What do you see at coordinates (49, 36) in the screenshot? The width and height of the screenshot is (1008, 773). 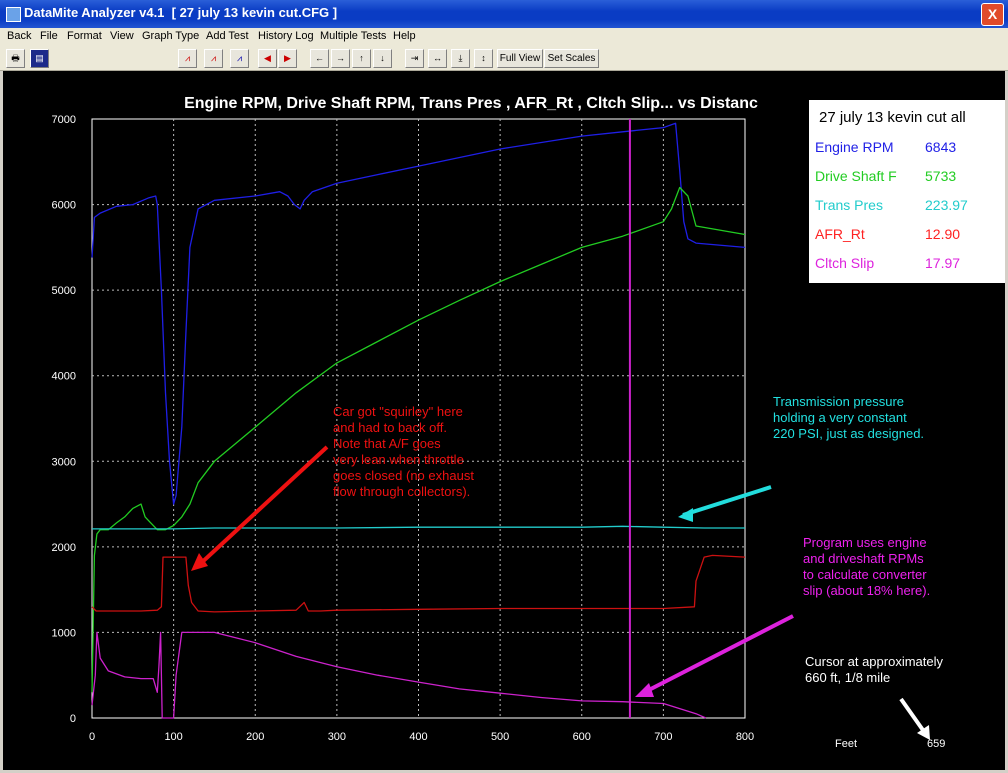 I see `menu-file: File` at bounding box center [49, 36].